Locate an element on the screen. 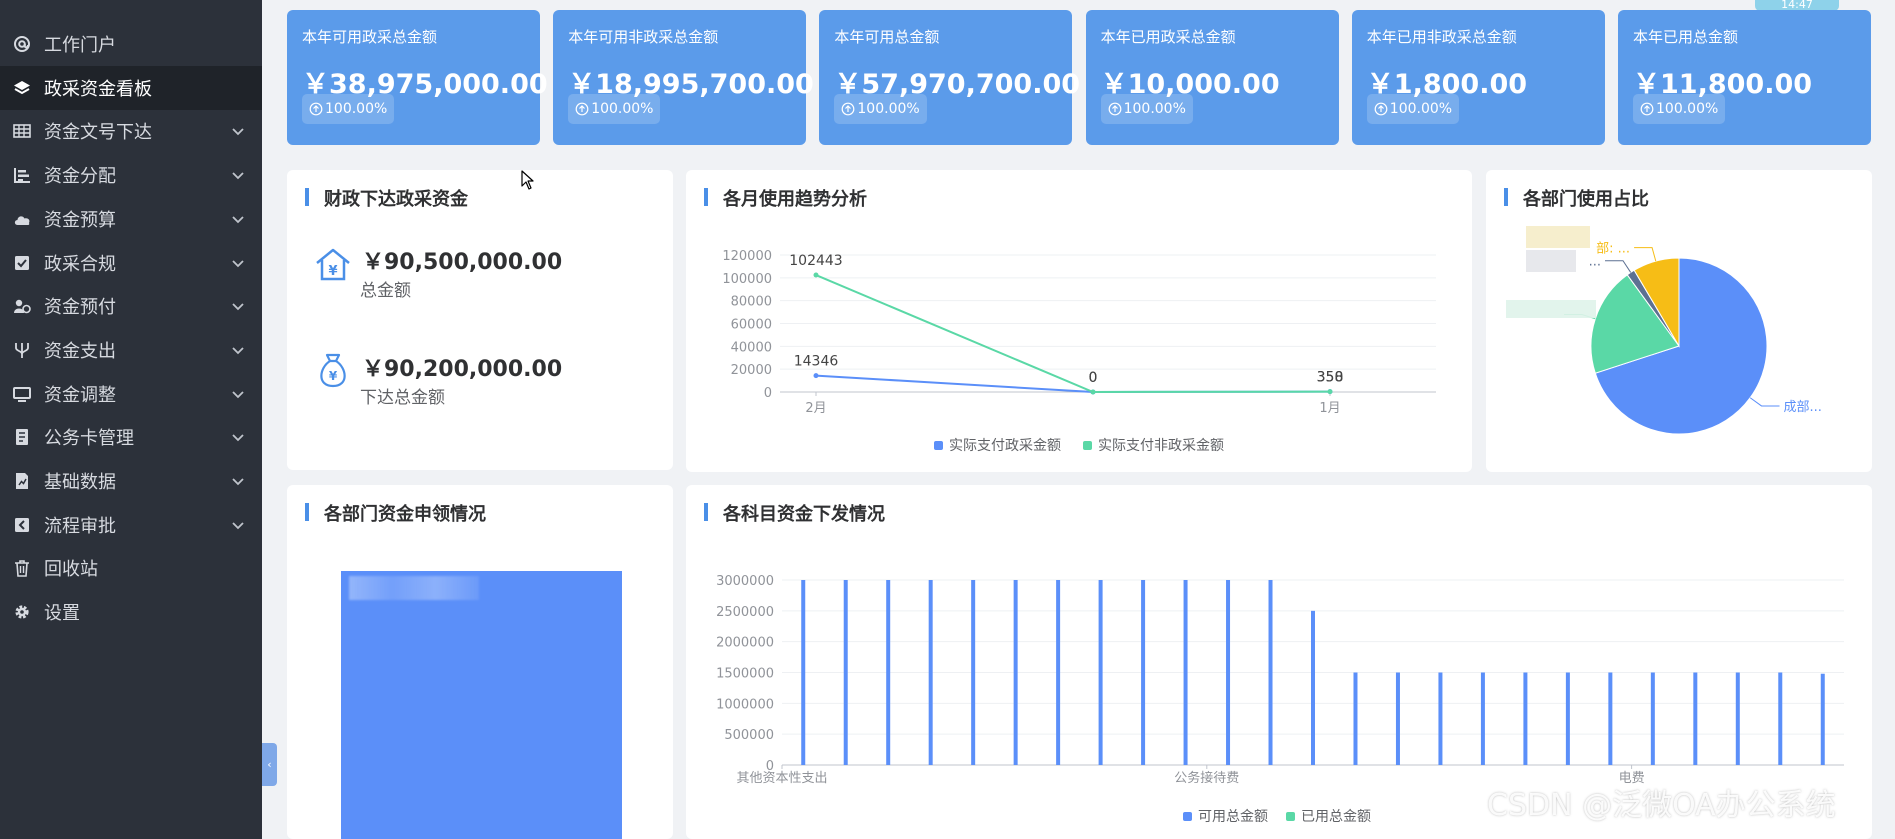  legend-label: 实际支付政采金额 is located at coordinates (1005, 446).